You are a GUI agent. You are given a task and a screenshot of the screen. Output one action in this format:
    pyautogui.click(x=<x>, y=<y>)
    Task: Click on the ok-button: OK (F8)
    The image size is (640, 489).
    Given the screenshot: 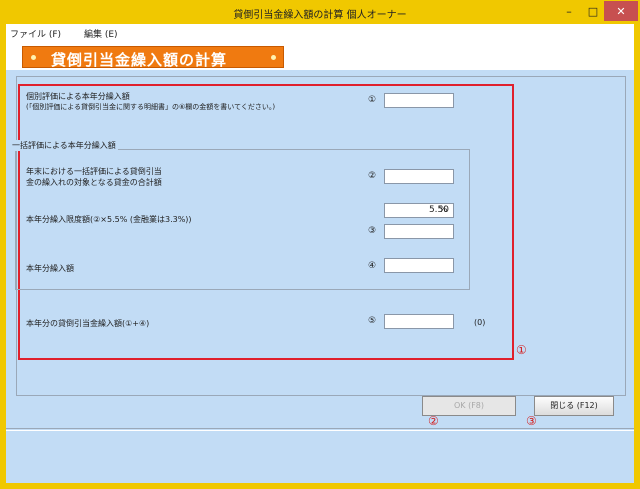 What is the action you would take?
    pyautogui.click(x=469, y=406)
    